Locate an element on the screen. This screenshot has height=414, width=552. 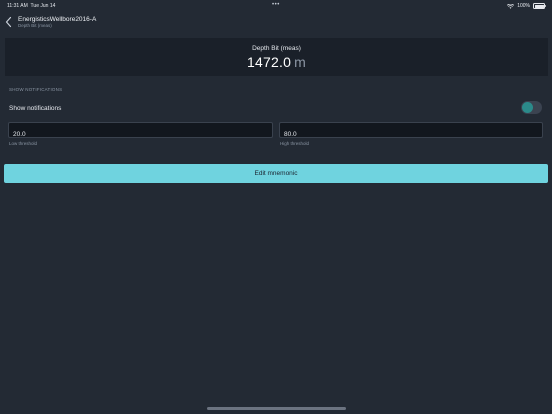
status-right: 100% is located at coordinates (526, 6).